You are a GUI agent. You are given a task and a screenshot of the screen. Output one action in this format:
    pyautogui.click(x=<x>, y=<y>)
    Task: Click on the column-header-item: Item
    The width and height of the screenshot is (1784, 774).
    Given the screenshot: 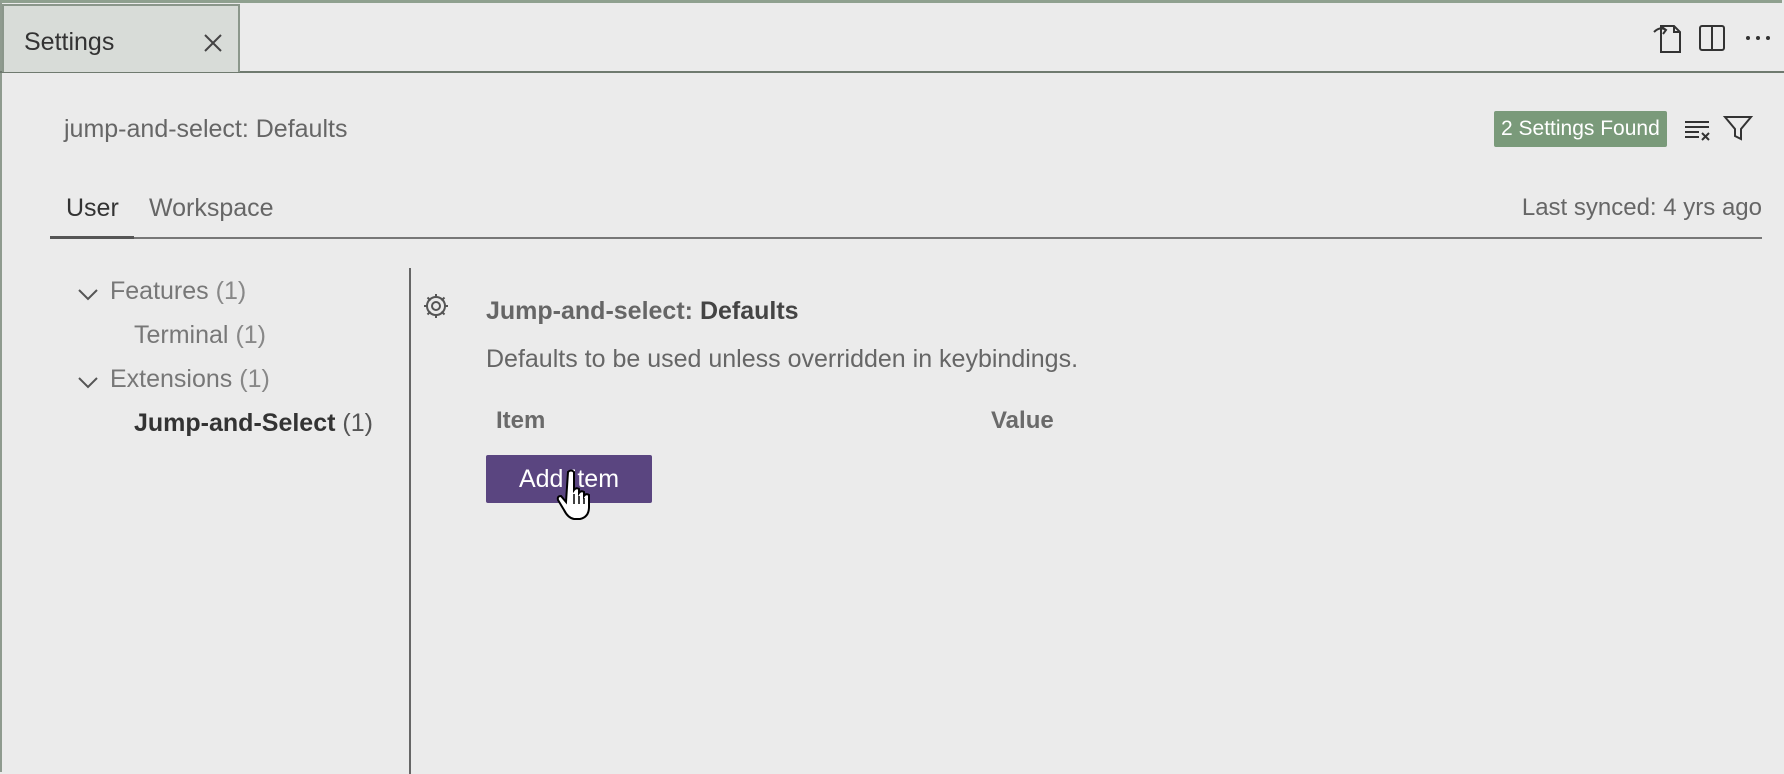 What is the action you would take?
    pyautogui.click(x=521, y=420)
    